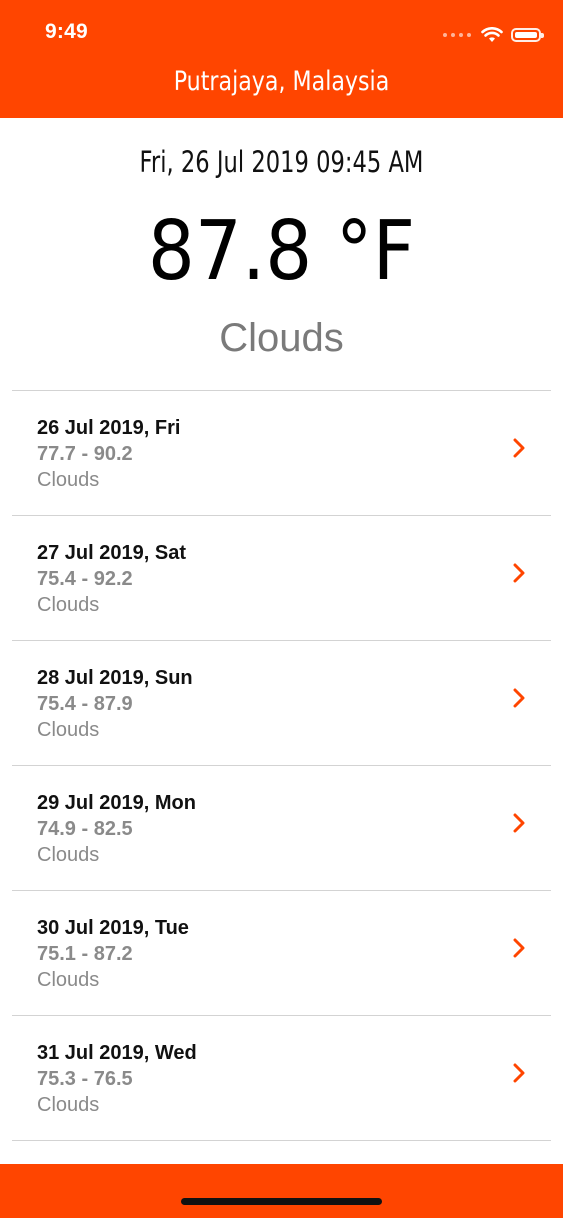 The image size is (563, 1218). I want to click on battery-icon, so click(527, 35).